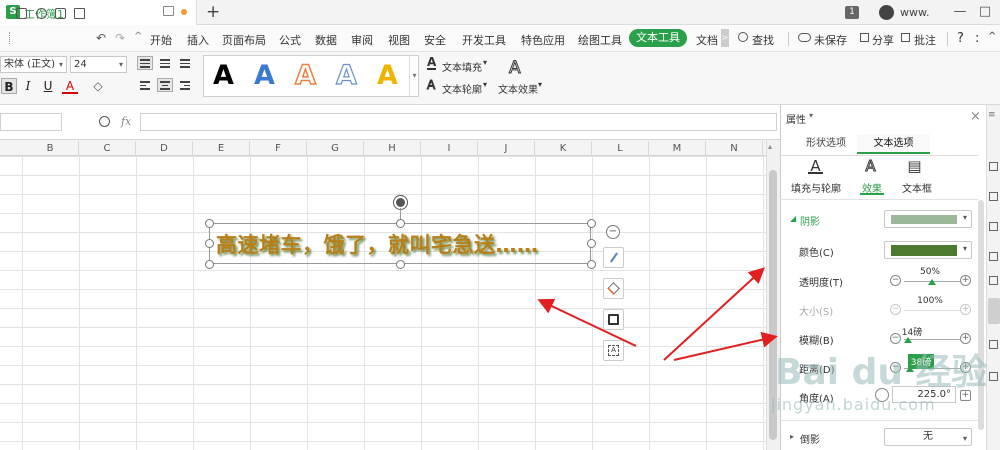 This screenshot has width=1000, height=450. Describe the element at coordinates (414, 76) in the screenshot. I see `style-gallery-more-button: ▾` at that location.